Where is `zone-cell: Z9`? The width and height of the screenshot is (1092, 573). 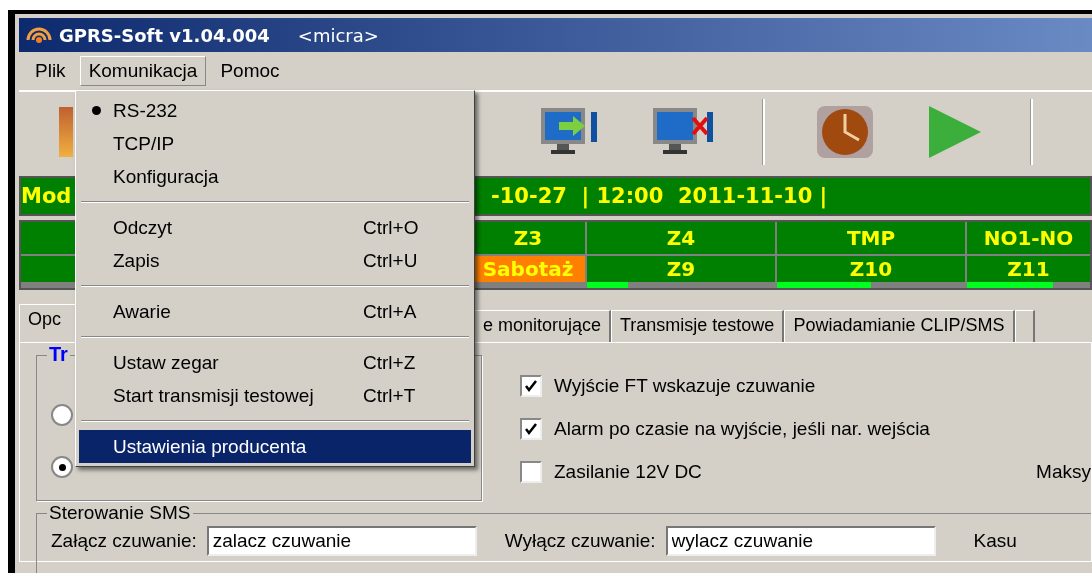 zone-cell: Z9 is located at coordinates (681, 269).